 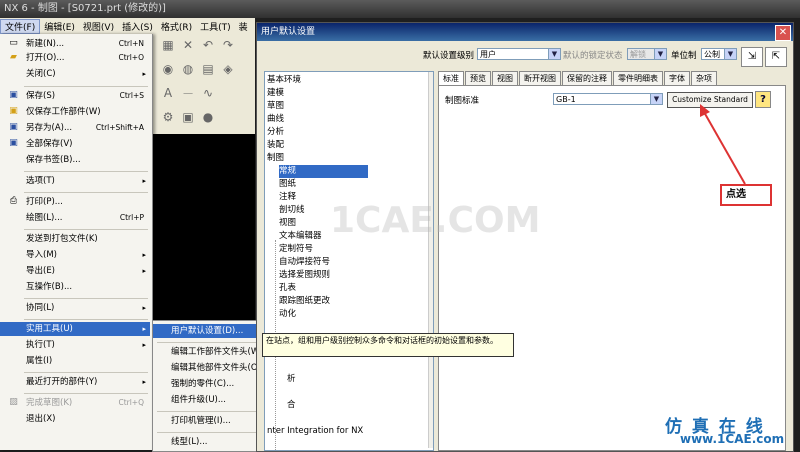 What do you see at coordinates (746, 195) in the screenshot?
I see `callout-label: 点选` at bounding box center [746, 195].